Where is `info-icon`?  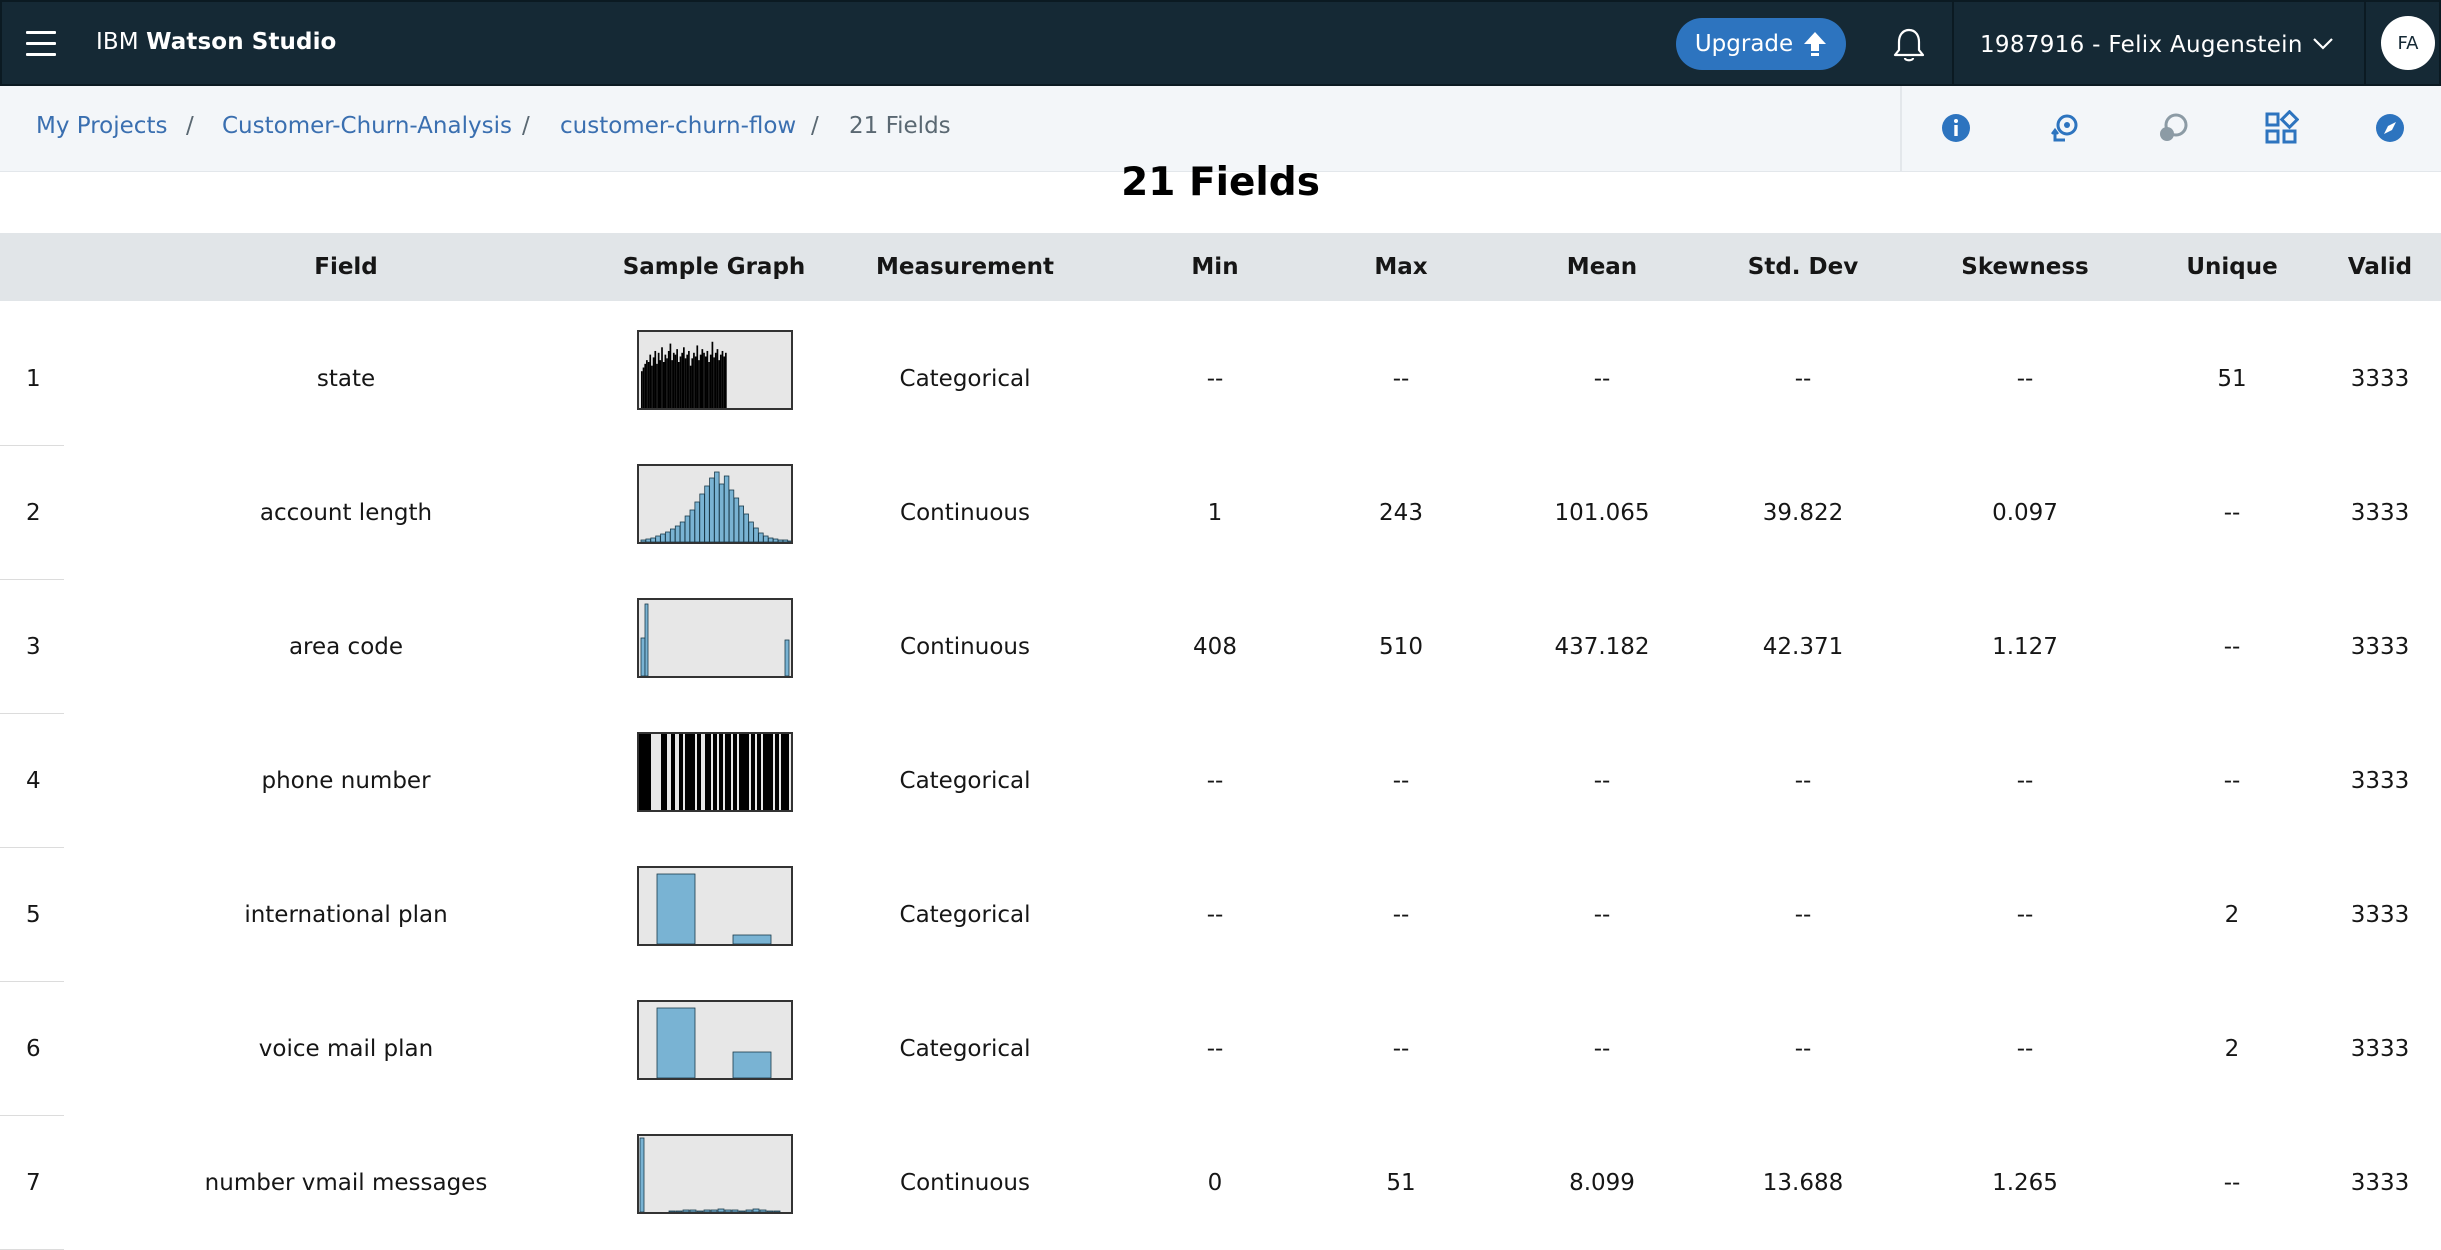 info-icon is located at coordinates (1956, 128).